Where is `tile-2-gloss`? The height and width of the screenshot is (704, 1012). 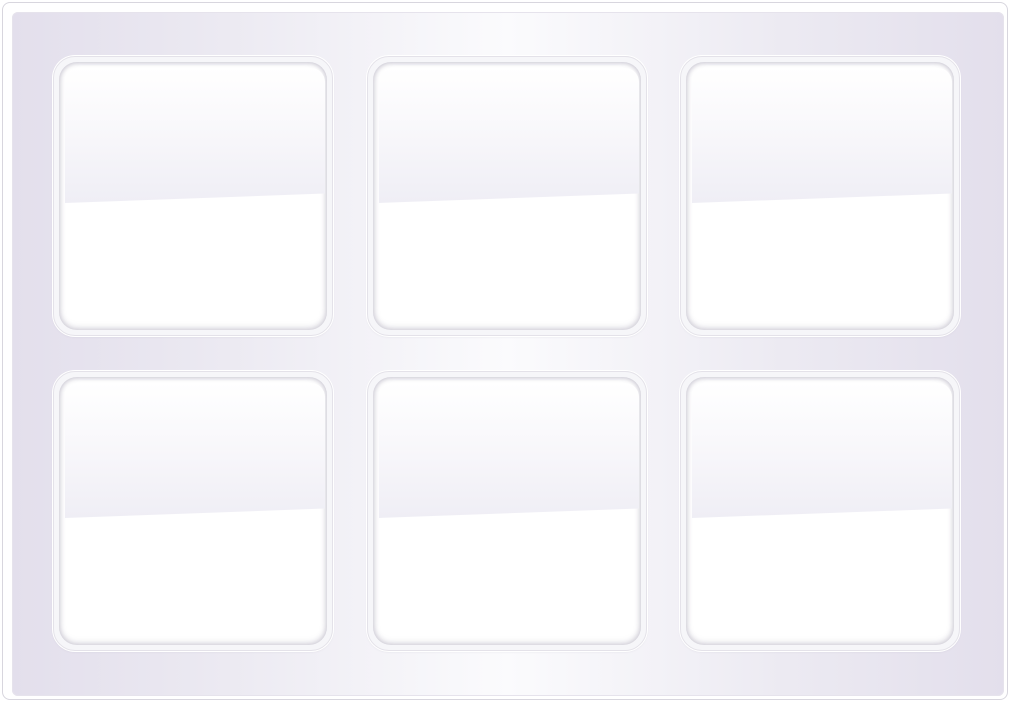
tile-2-gloss is located at coordinates (509, 135).